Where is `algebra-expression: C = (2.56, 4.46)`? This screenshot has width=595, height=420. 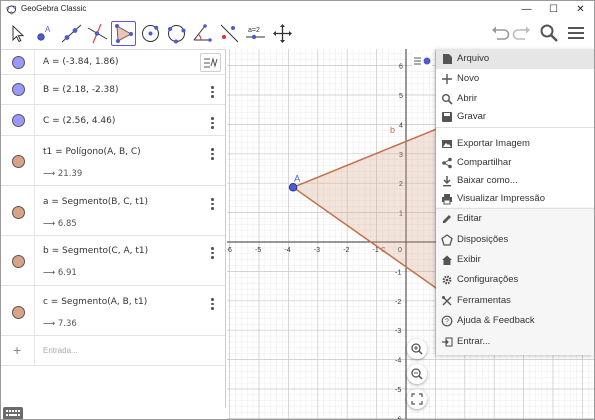
algebra-expression: C = (2.56, 4.46) is located at coordinates (79, 121).